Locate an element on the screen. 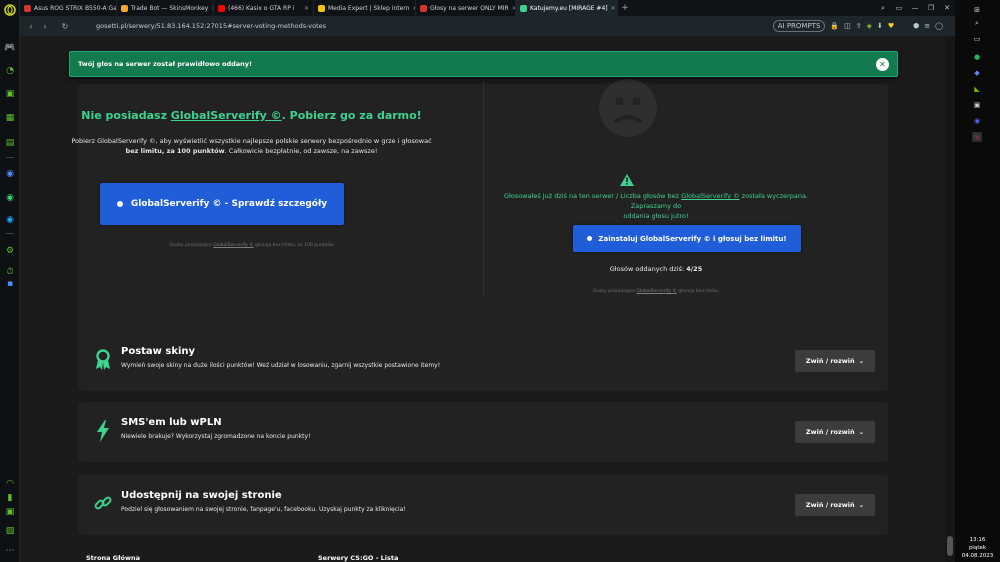 This screenshot has height=562, width=1000. twitch-icon: ▦ is located at coordinates (10, 118).